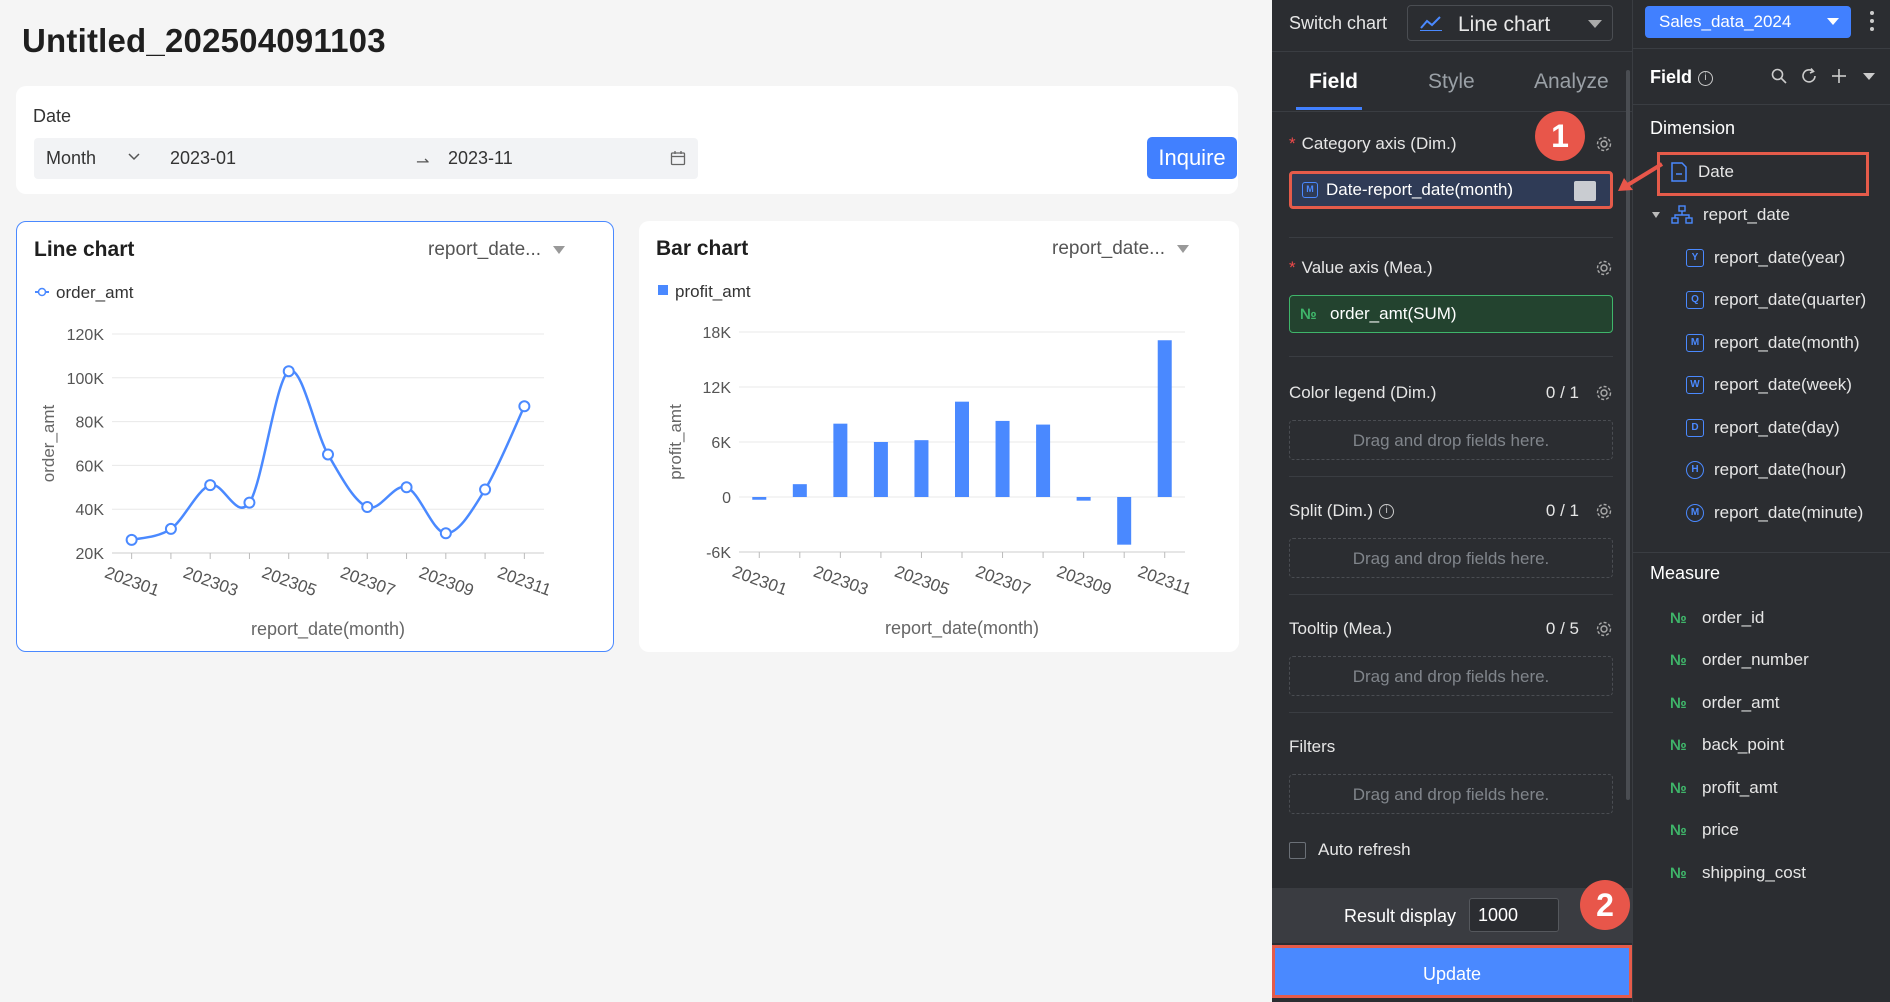 The height and width of the screenshot is (1002, 1890). Describe the element at coordinates (1562, 510) in the screenshot. I see `split-count: 0 / 1` at that location.